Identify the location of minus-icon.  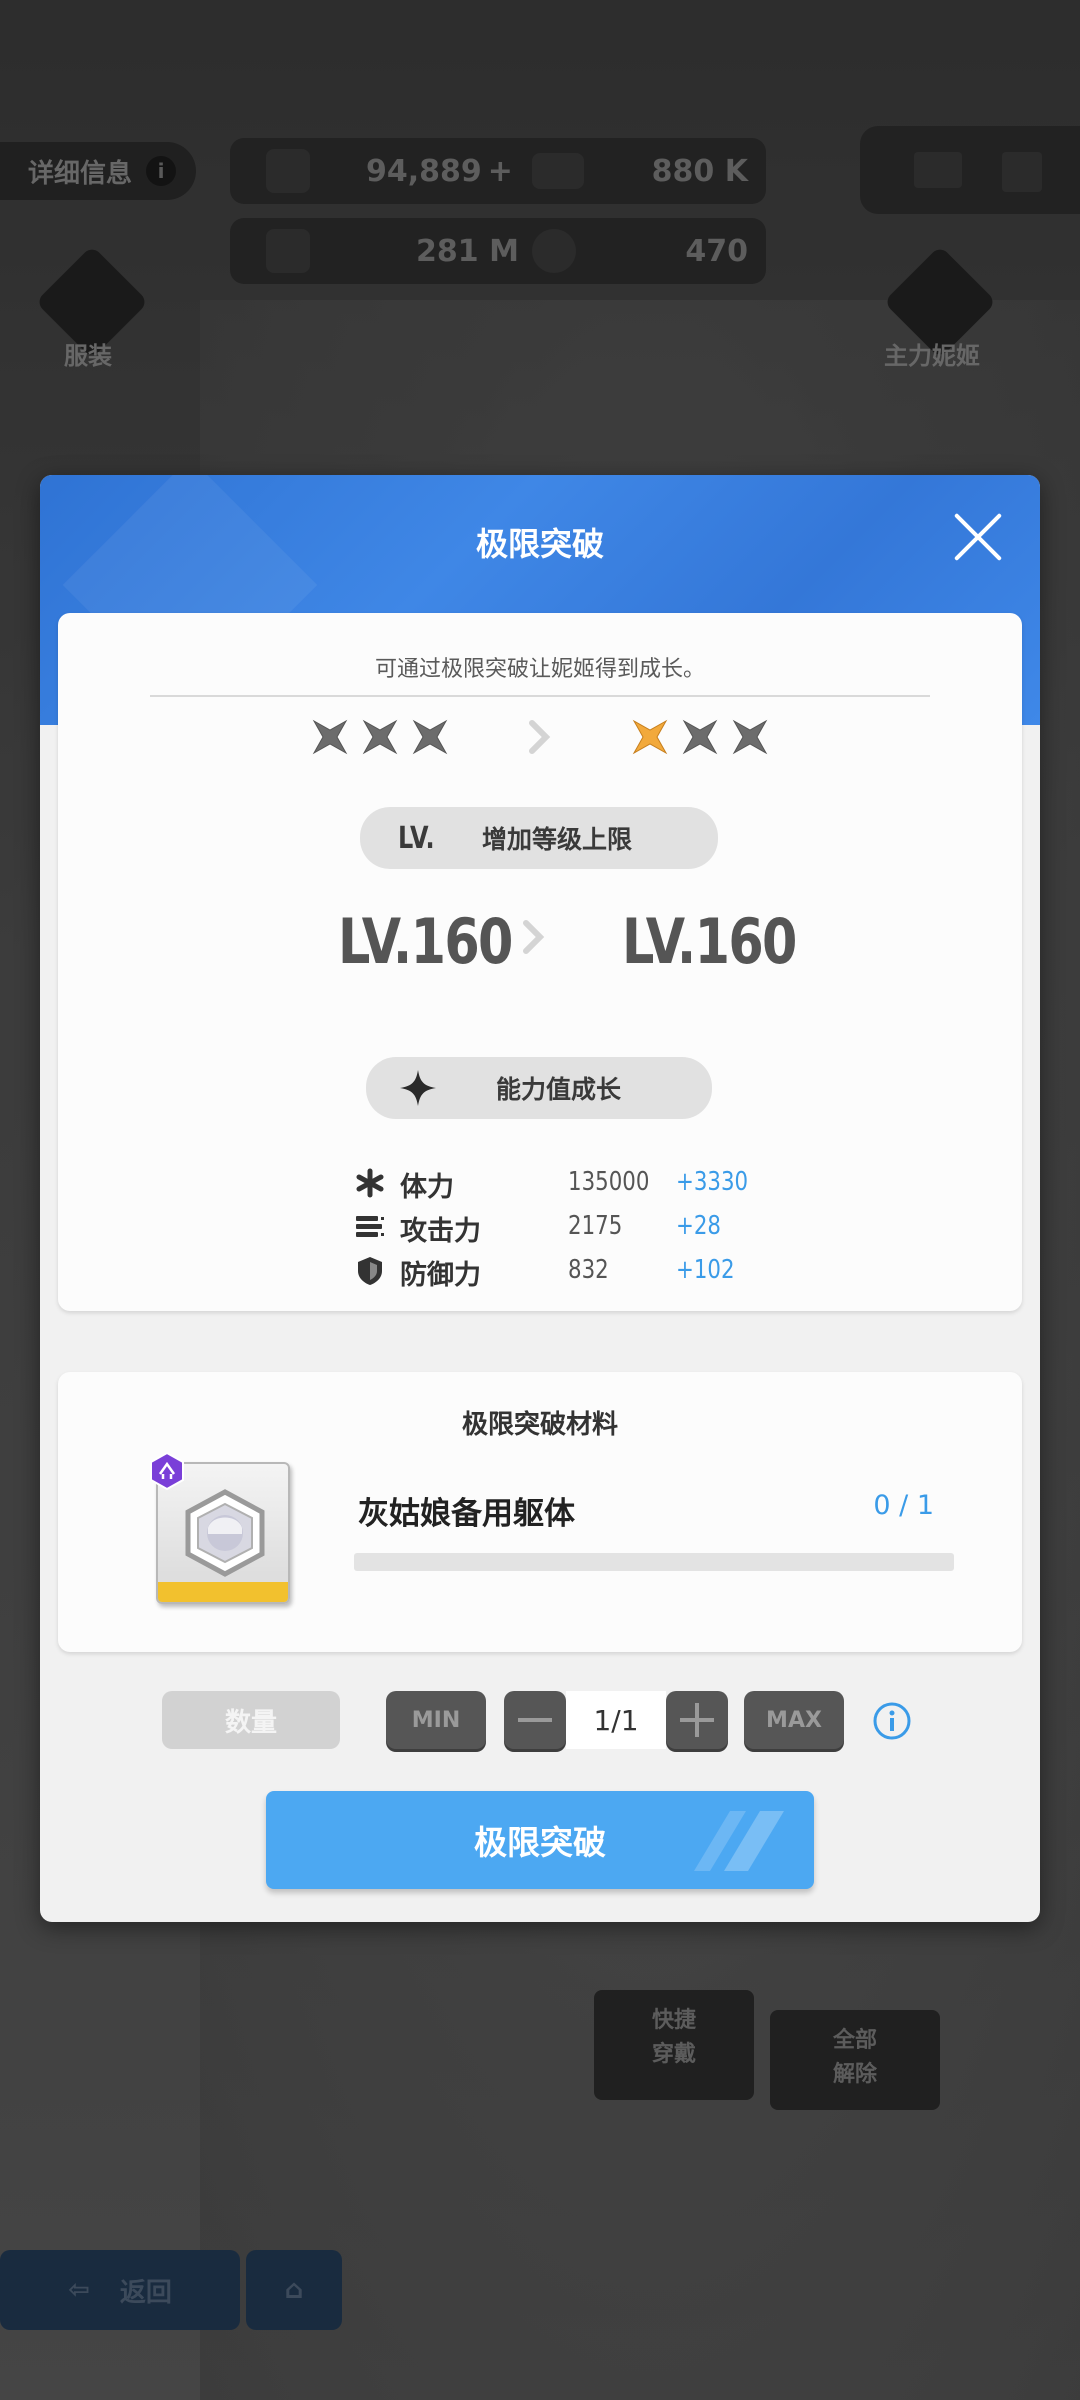
(535, 1720).